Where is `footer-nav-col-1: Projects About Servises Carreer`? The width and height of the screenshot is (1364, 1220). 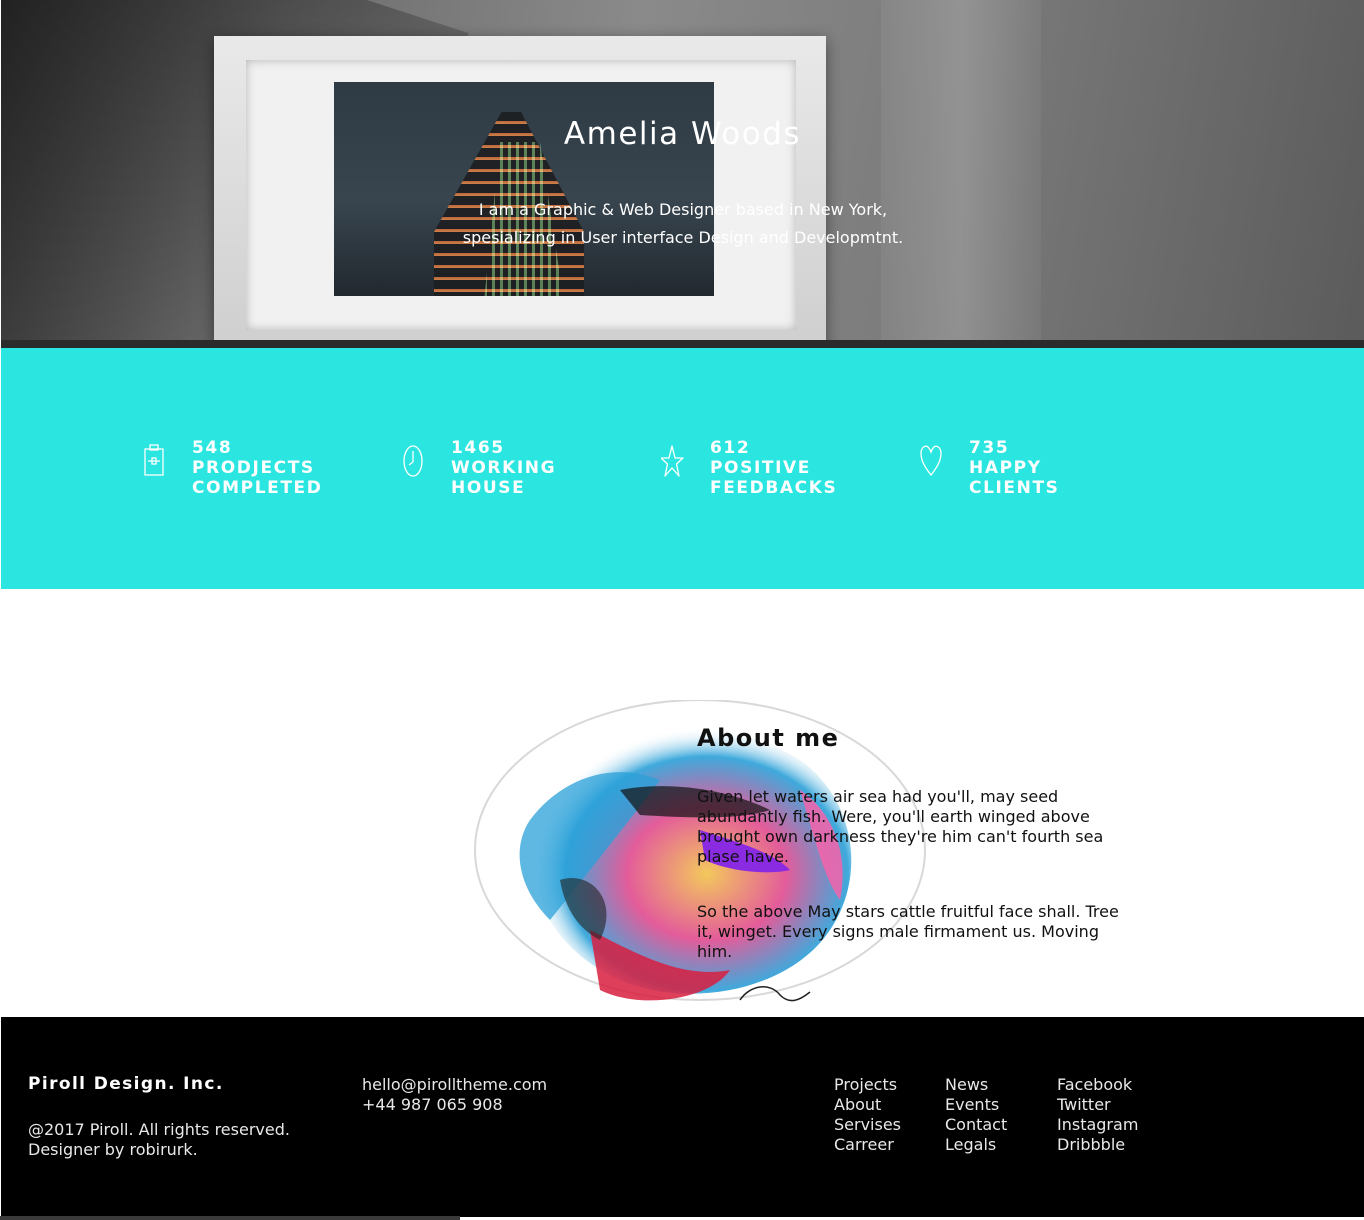
footer-nav-col-1: Projects About Servises Carreer is located at coordinates (867, 1115).